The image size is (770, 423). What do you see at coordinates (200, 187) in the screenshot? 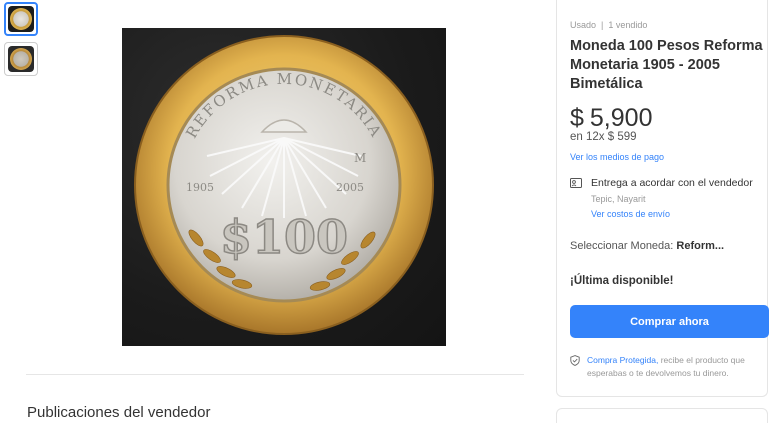
I see `coin-year-left: 1905` at bounding box center [200, 187].